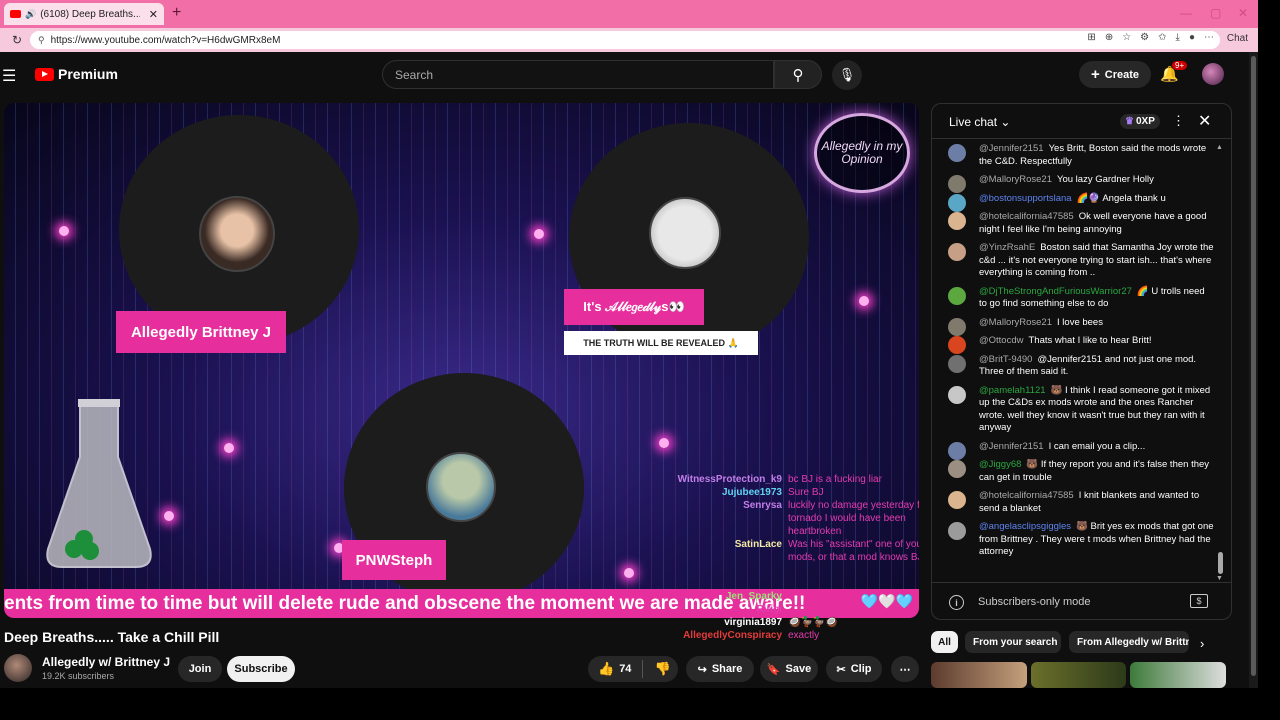 The height and width of the screenshot is (720, 1280). I want to click on video-title: Deep Breaths..... Take a Chill Pill, so click(112, 637).